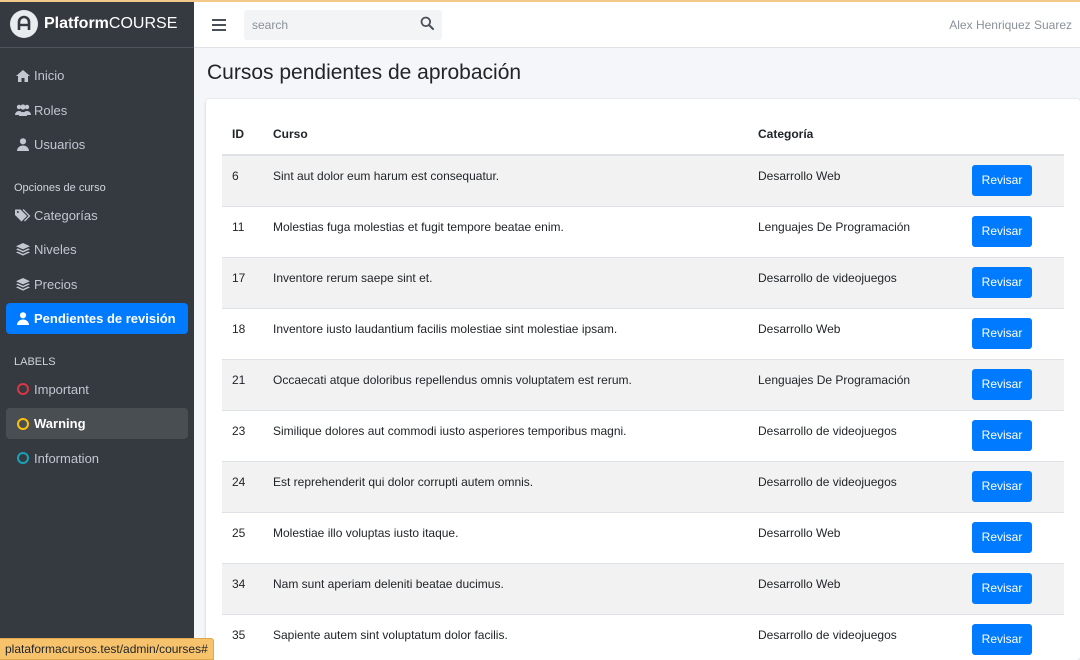 The image size is (1080, 660). I want to click on sidebar-item-usuarios: Usuarios, so click(97, 144).